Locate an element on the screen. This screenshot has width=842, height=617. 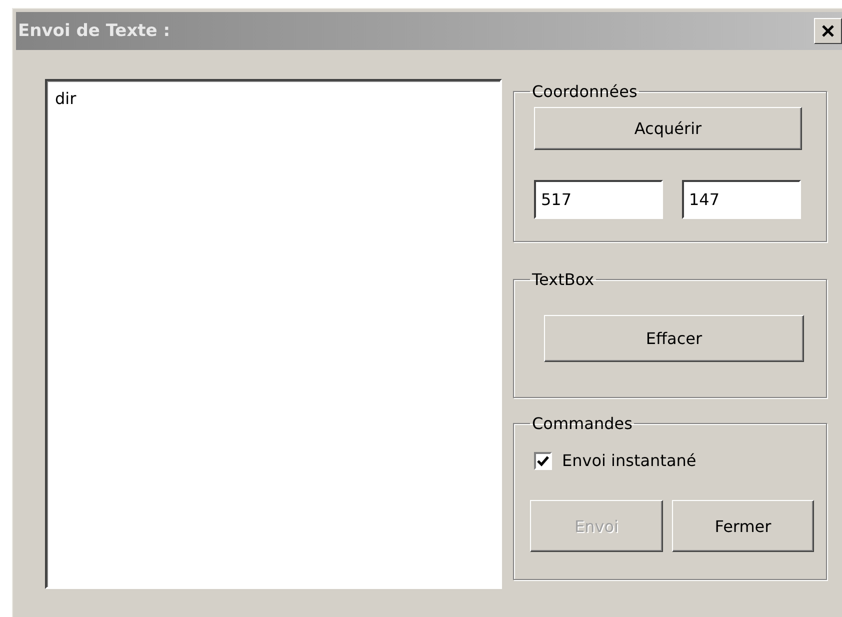
group-label: Commandes is located at coordinates (582, 423).